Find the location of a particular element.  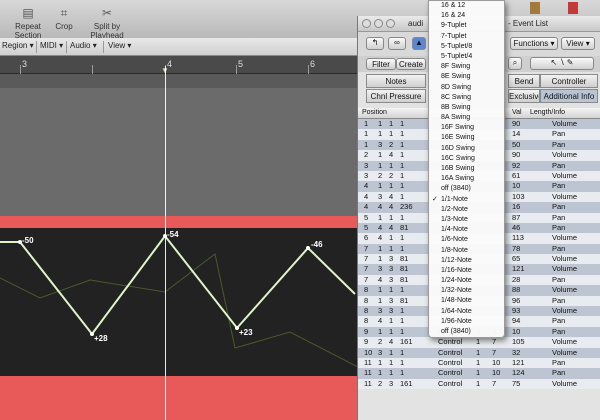

menu-item: 16 & 24 is located at coordinates (466, 16).